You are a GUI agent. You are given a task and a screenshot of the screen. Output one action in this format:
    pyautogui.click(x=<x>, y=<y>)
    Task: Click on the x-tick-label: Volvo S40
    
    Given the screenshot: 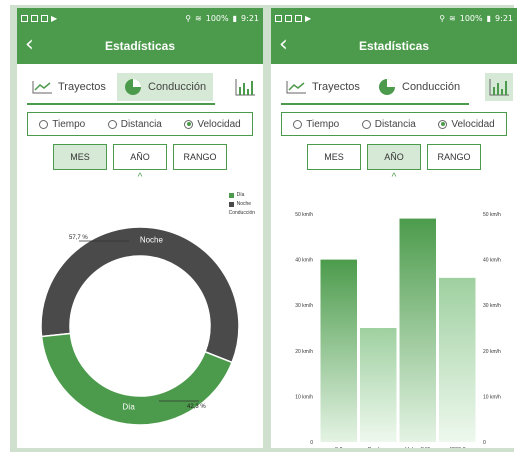 What is the action you would take?
    pyautogui.click(x=417, y=447)
    